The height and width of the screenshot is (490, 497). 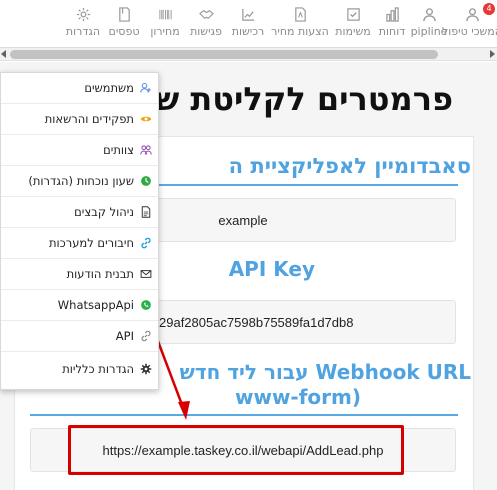 What do you see at coordinates (492, 54) in the screenshot?
I see `scroll-right-arrow-icon` at bounding box center [492, 54].